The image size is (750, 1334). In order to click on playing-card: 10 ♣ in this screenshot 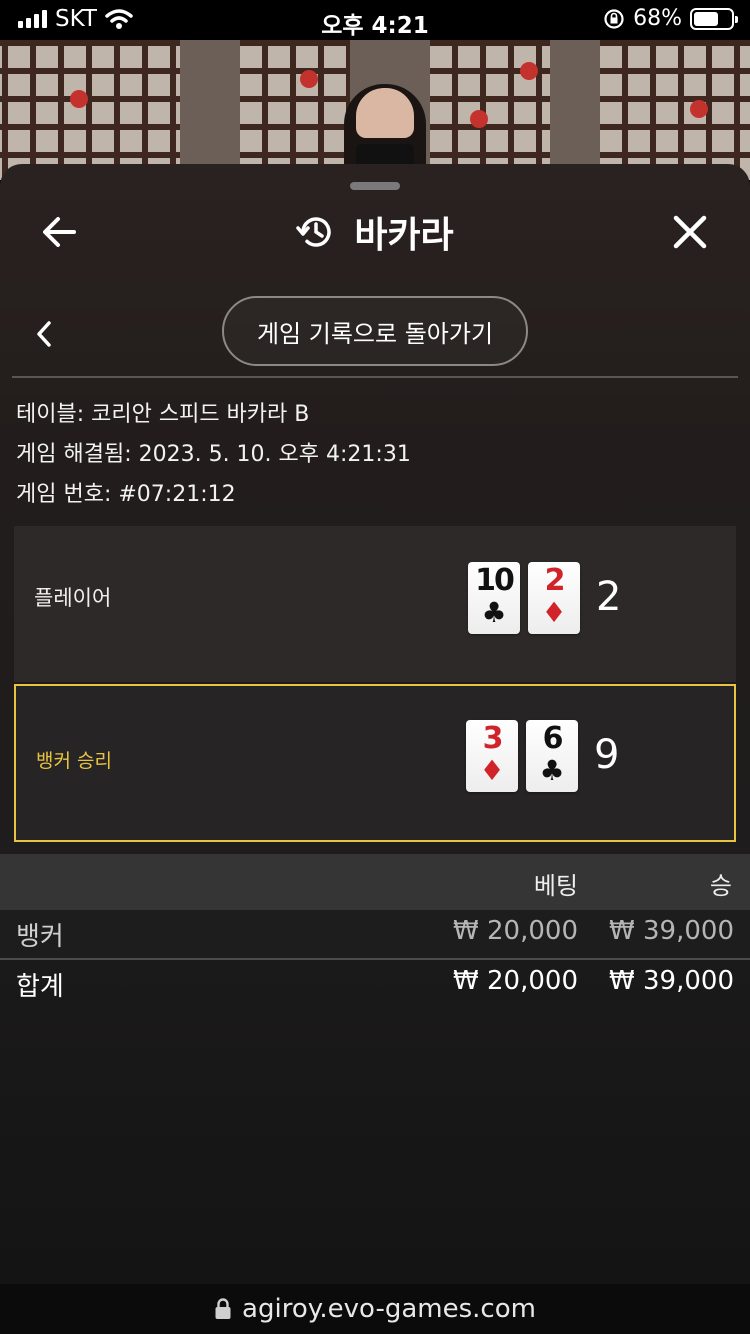, I will do `click(494, 598)`.